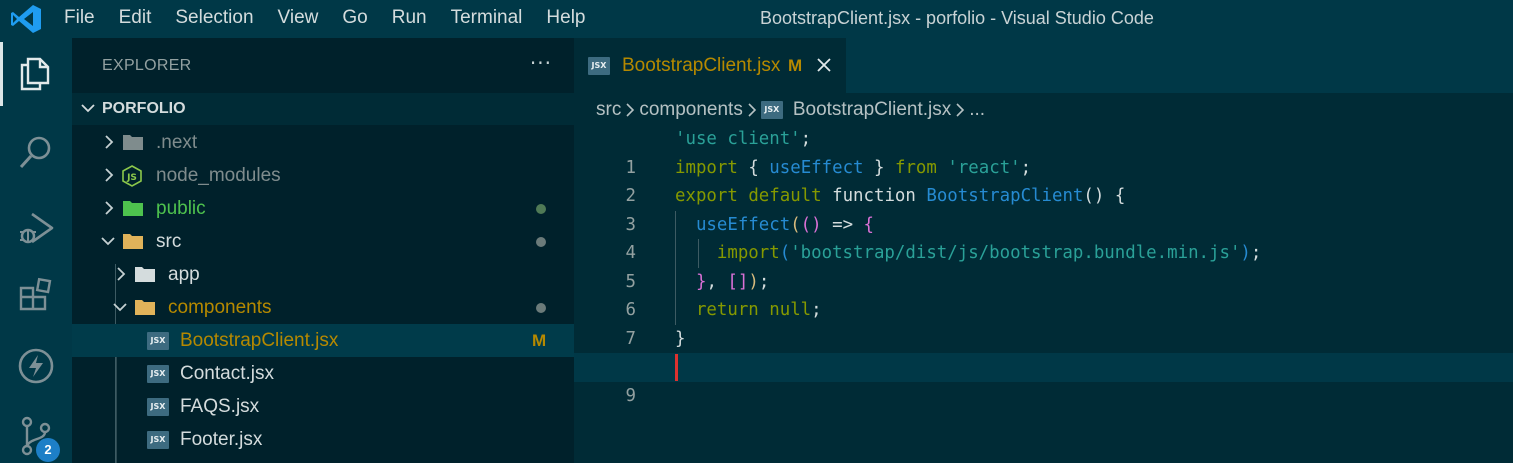 The width and height of the screenshot is (1513, 463). What do you see at coordinates (785, 224) in the screenshot?
I see `code-text: useEffect(() => {` at bounding box center [785, 224].